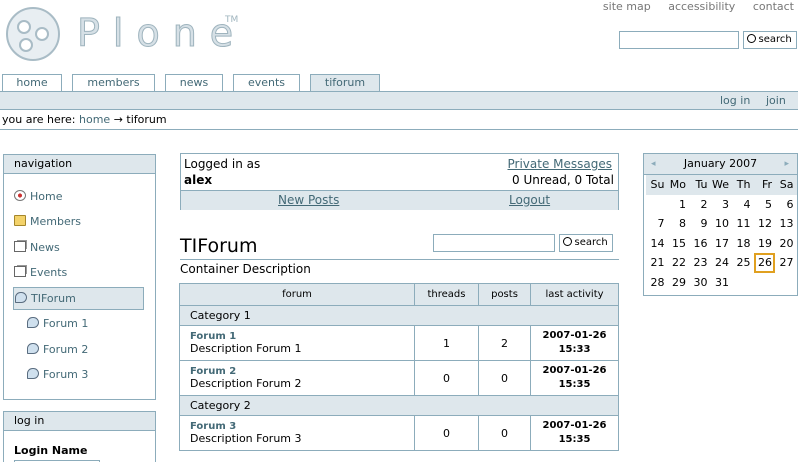 This screenshot has height=462, width=798. Describe the element at coordinates (786, 244) in the screenshot. I see `calendar-day: 20` at that location.